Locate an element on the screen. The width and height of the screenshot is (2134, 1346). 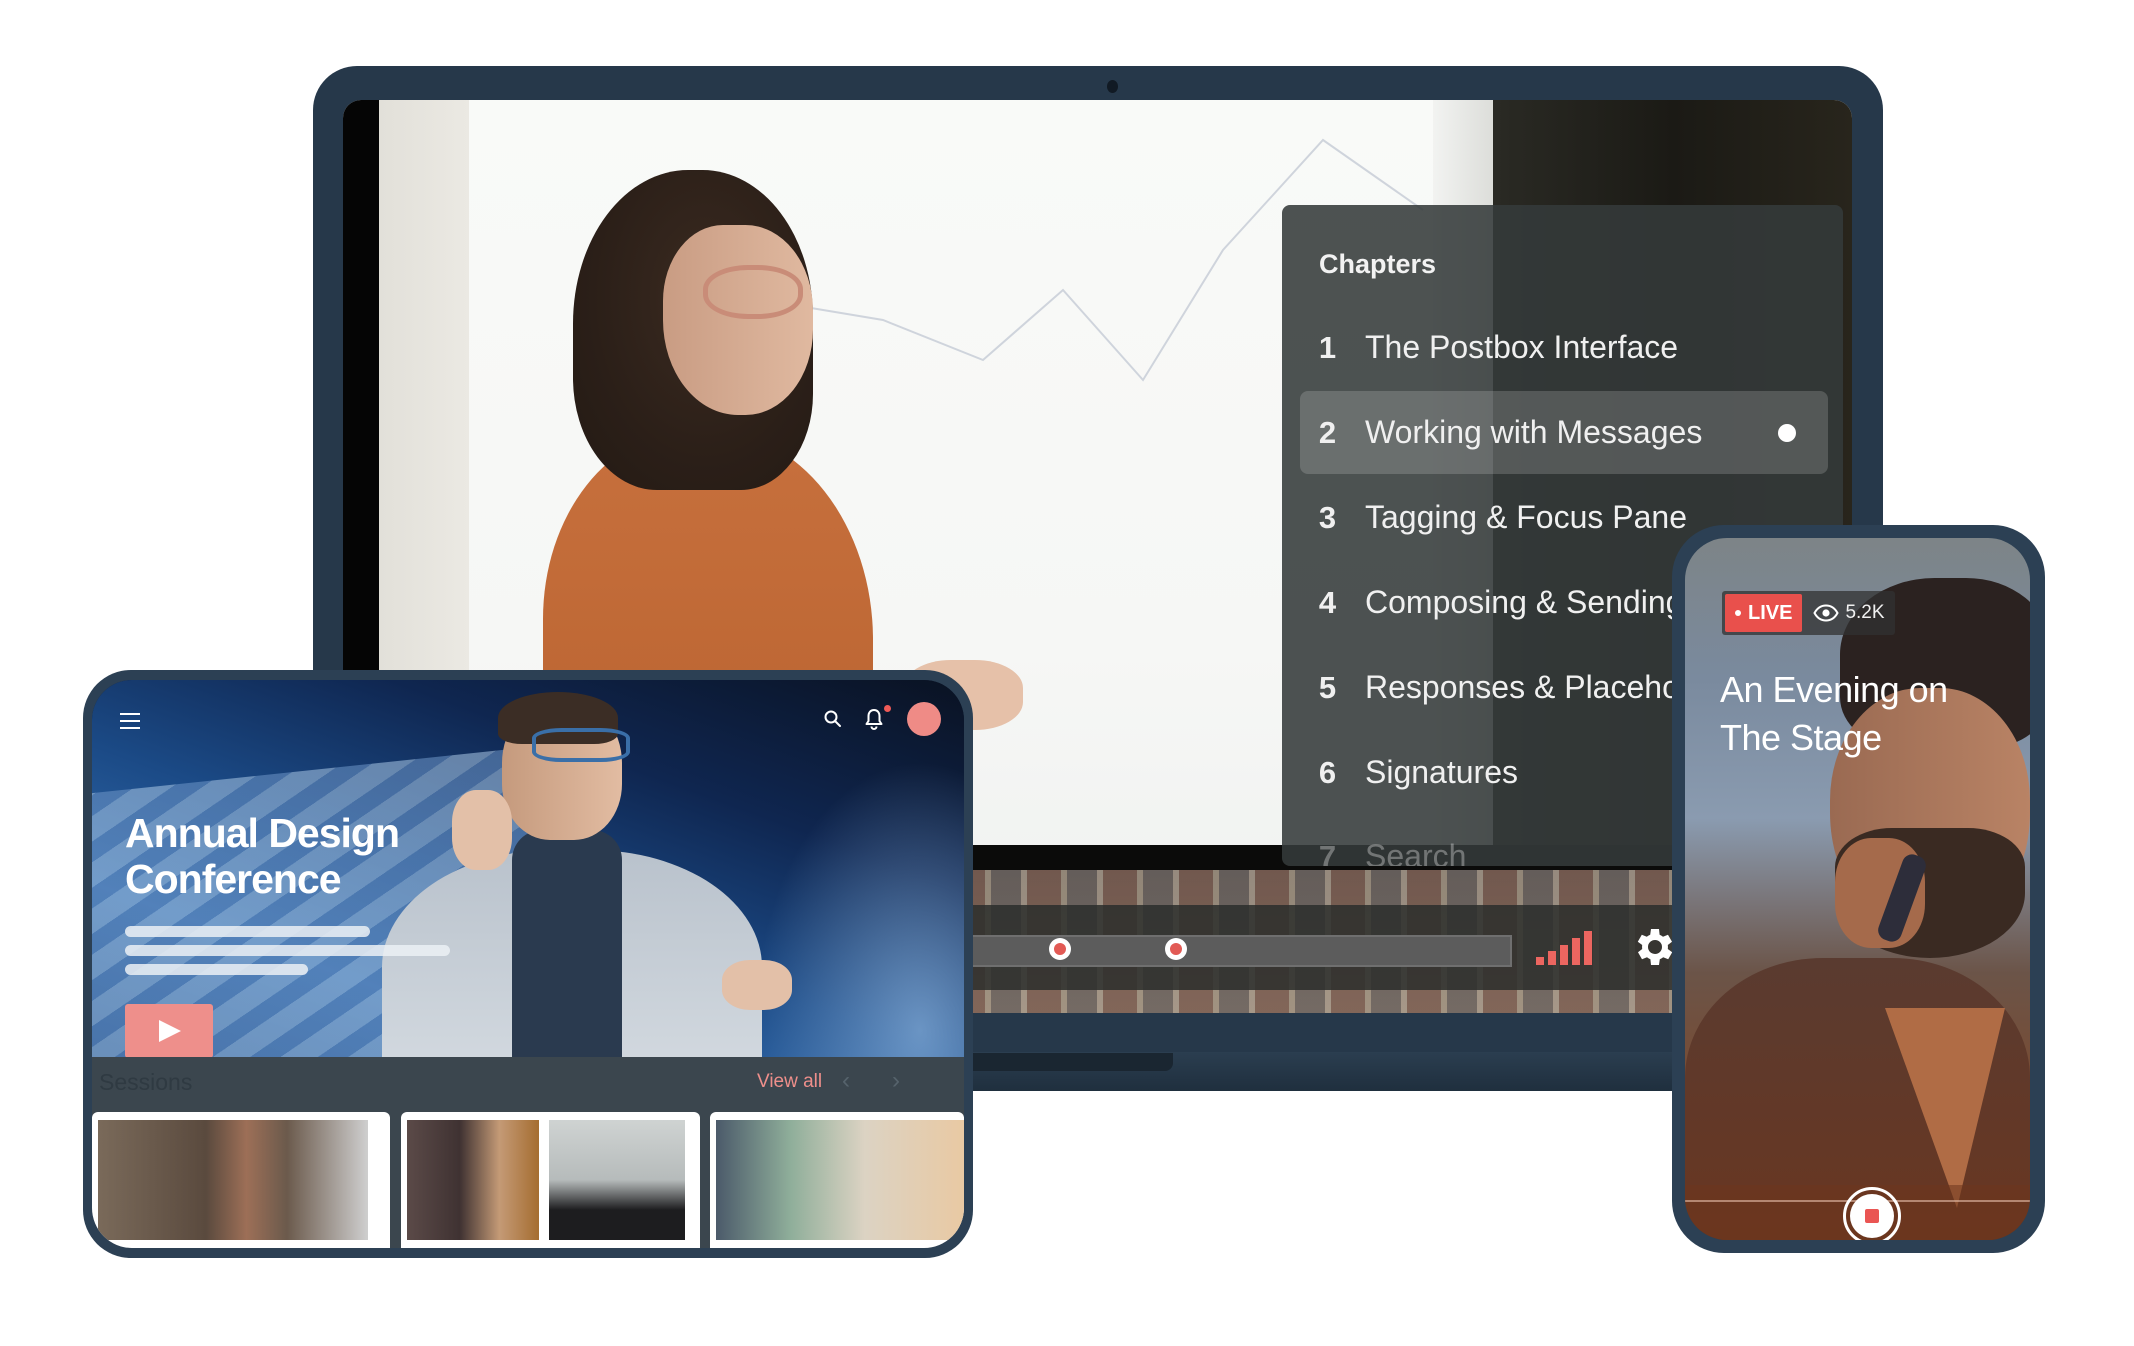
hero-banner: Annual Design Conference is located at coordinates (528, 900).